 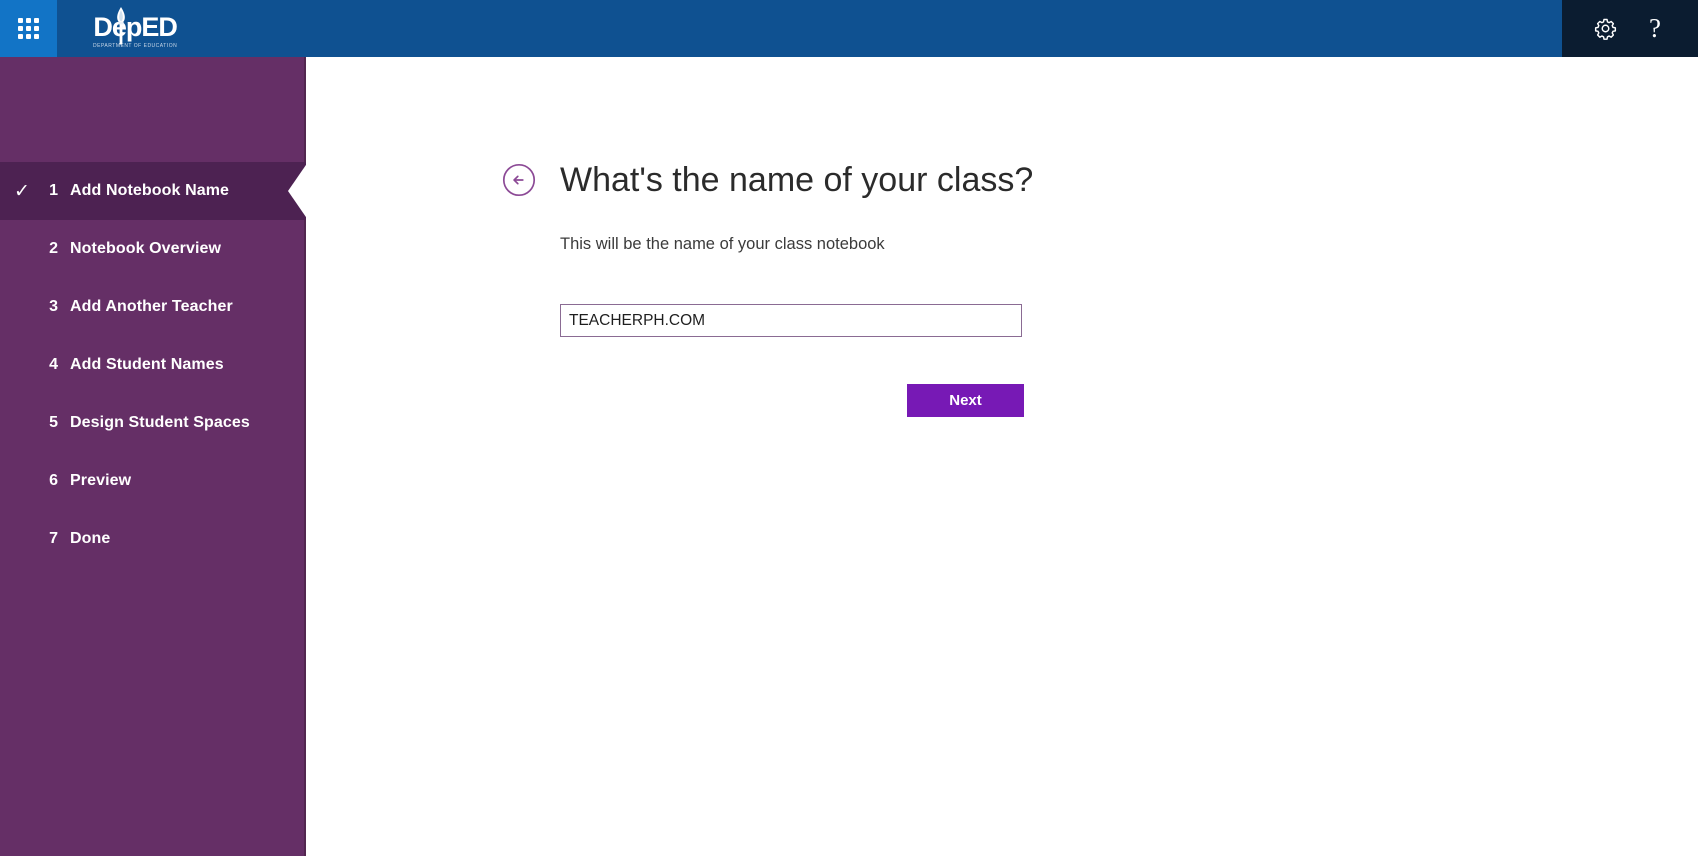 I want to click on notebook-name-input, so click(x=791, y=320).